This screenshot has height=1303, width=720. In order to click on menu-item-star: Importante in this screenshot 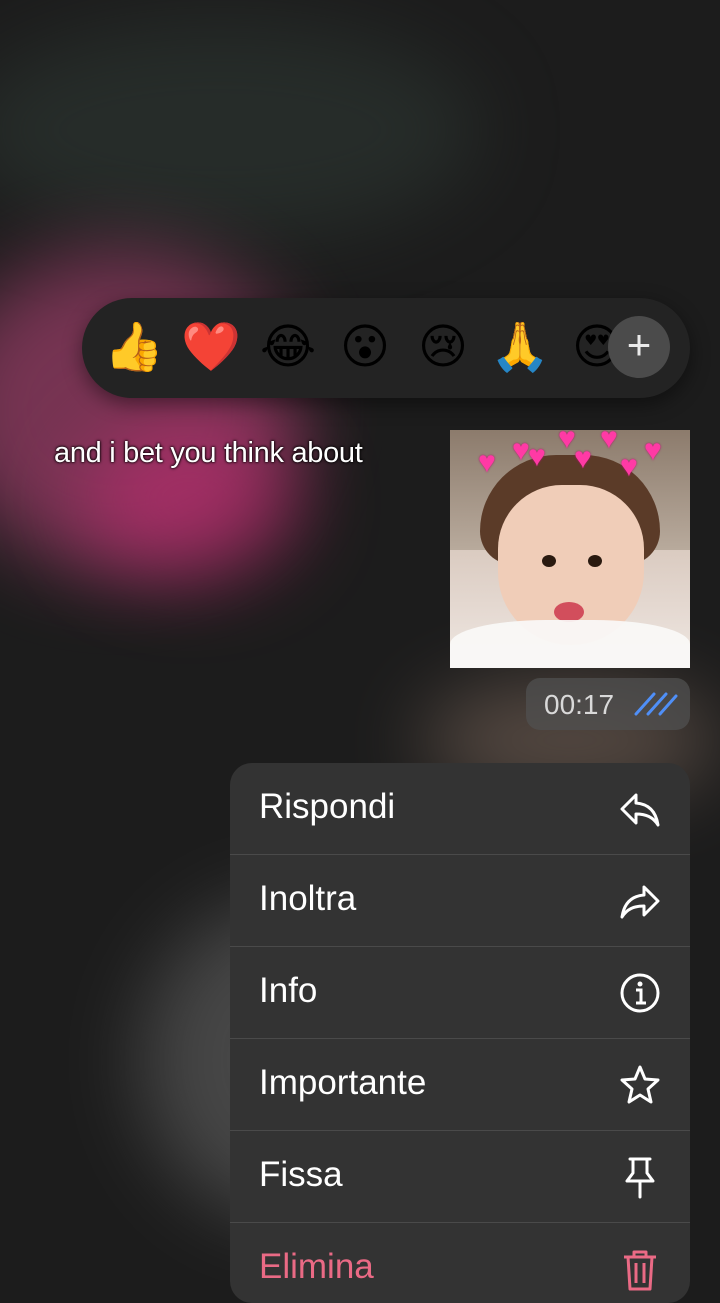, I will do `click(460, 1085)`.